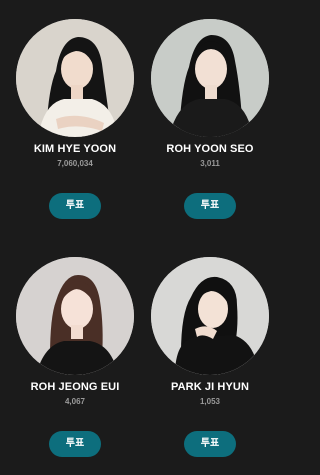 This screenshot has width=320, height=475. I want to click on vote-count: 1,053, so click(210, 401).